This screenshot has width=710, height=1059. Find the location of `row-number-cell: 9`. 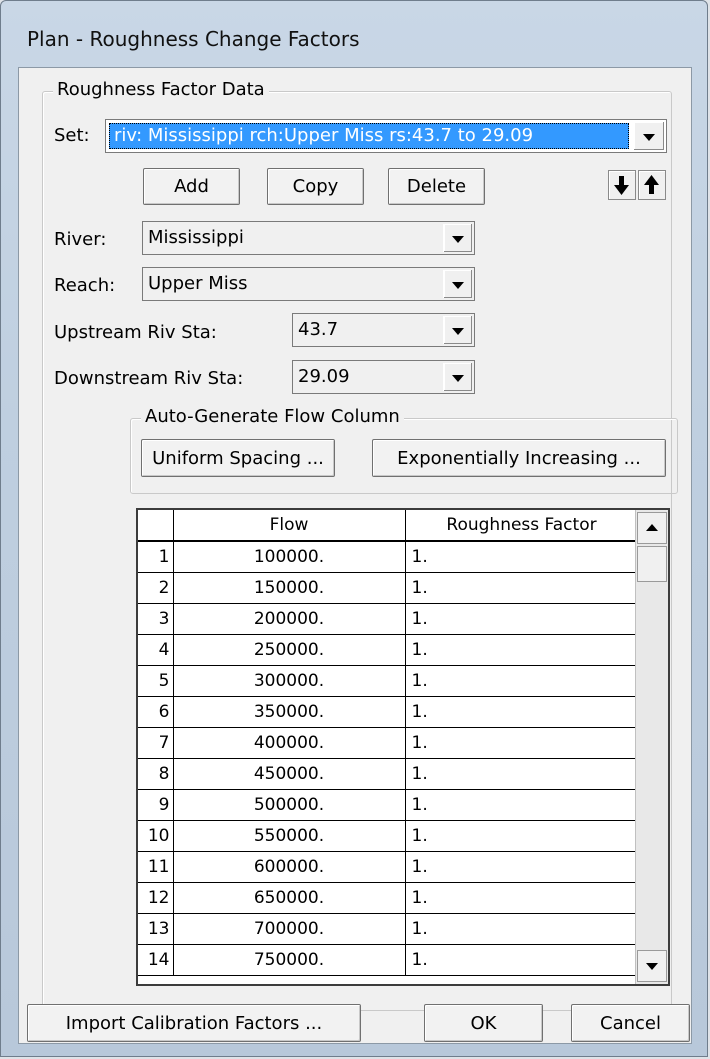

row-number-cell: 9 is located at coordinates (156, 805).